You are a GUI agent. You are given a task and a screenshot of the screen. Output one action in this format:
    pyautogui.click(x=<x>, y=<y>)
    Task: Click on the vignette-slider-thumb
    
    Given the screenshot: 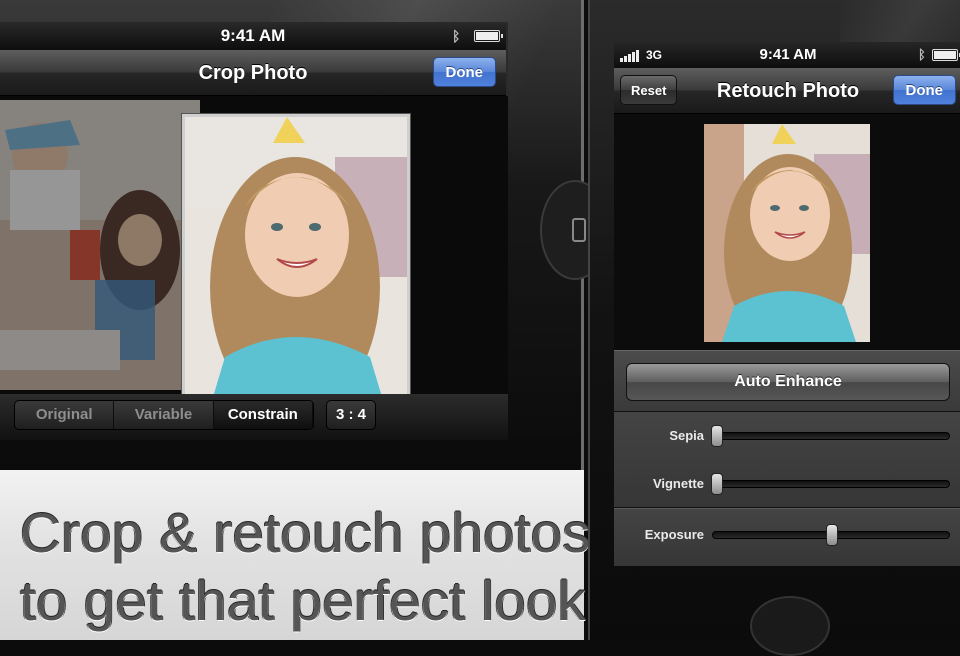 What is the action you would take?
    pyautogui.click(x=717, y=484)
    